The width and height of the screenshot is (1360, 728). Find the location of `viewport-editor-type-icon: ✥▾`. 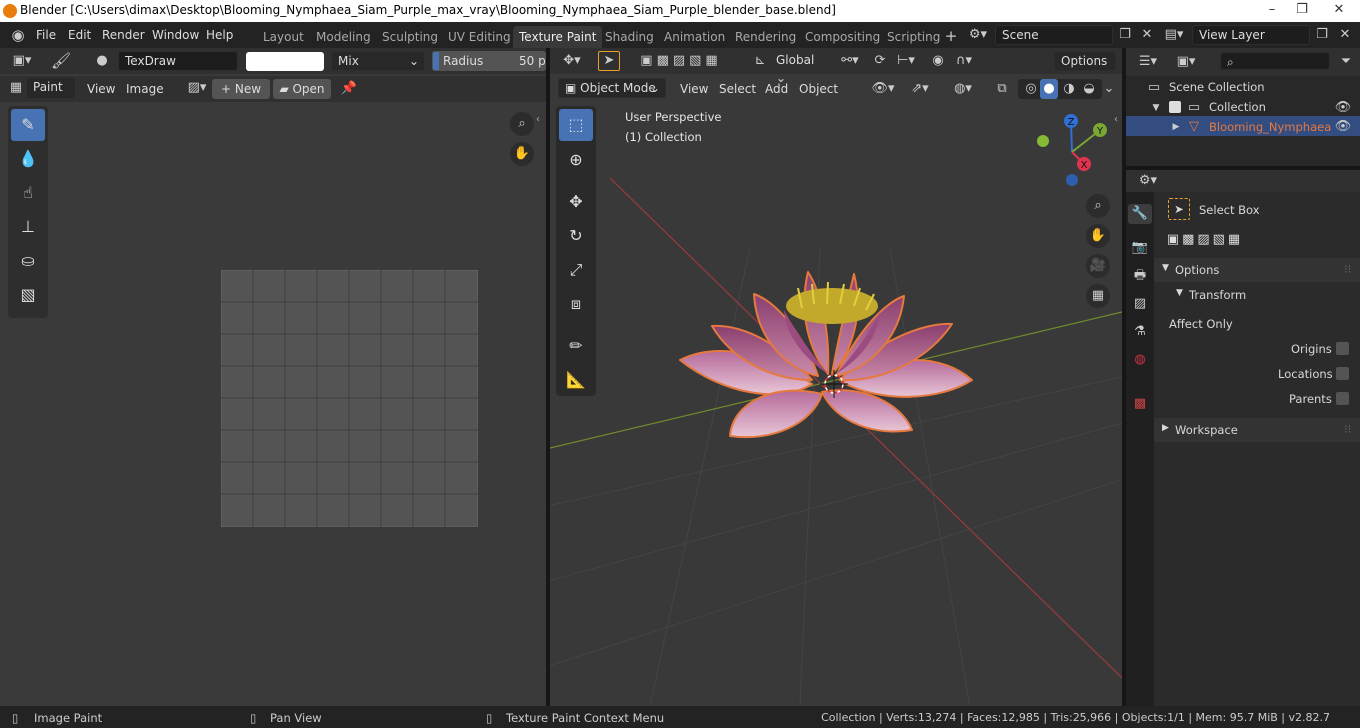

viewport-editor-type-icon: ✥▾ is located at coordinates (572, 61).